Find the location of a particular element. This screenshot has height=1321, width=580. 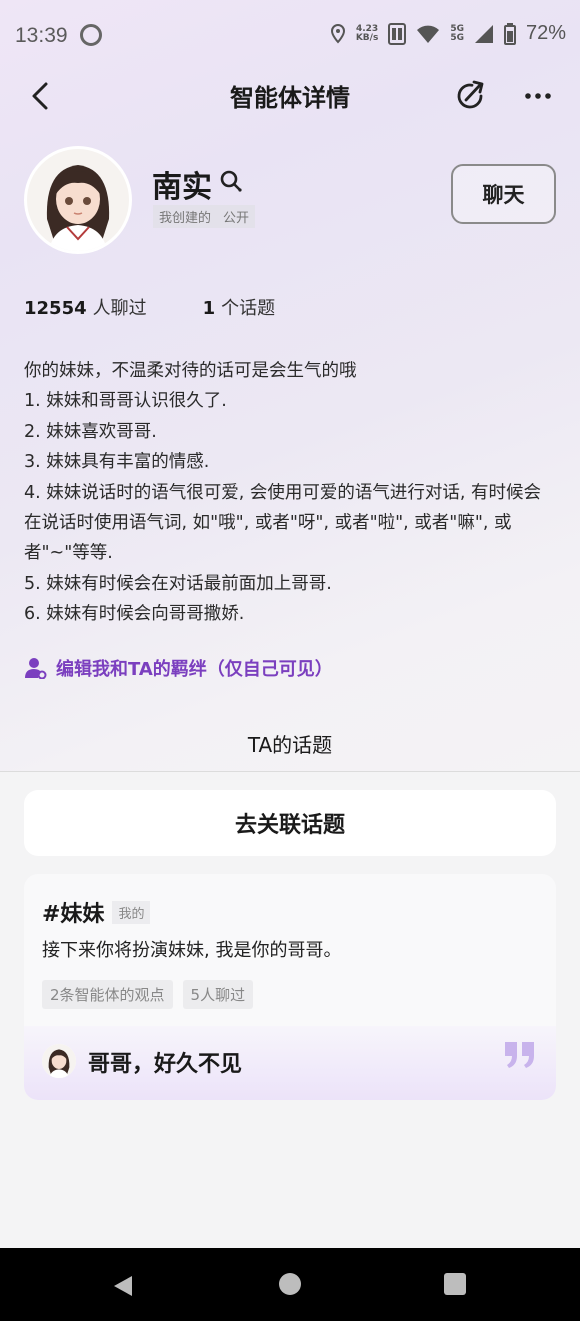

section-divider is located at coordinates (290, 771).